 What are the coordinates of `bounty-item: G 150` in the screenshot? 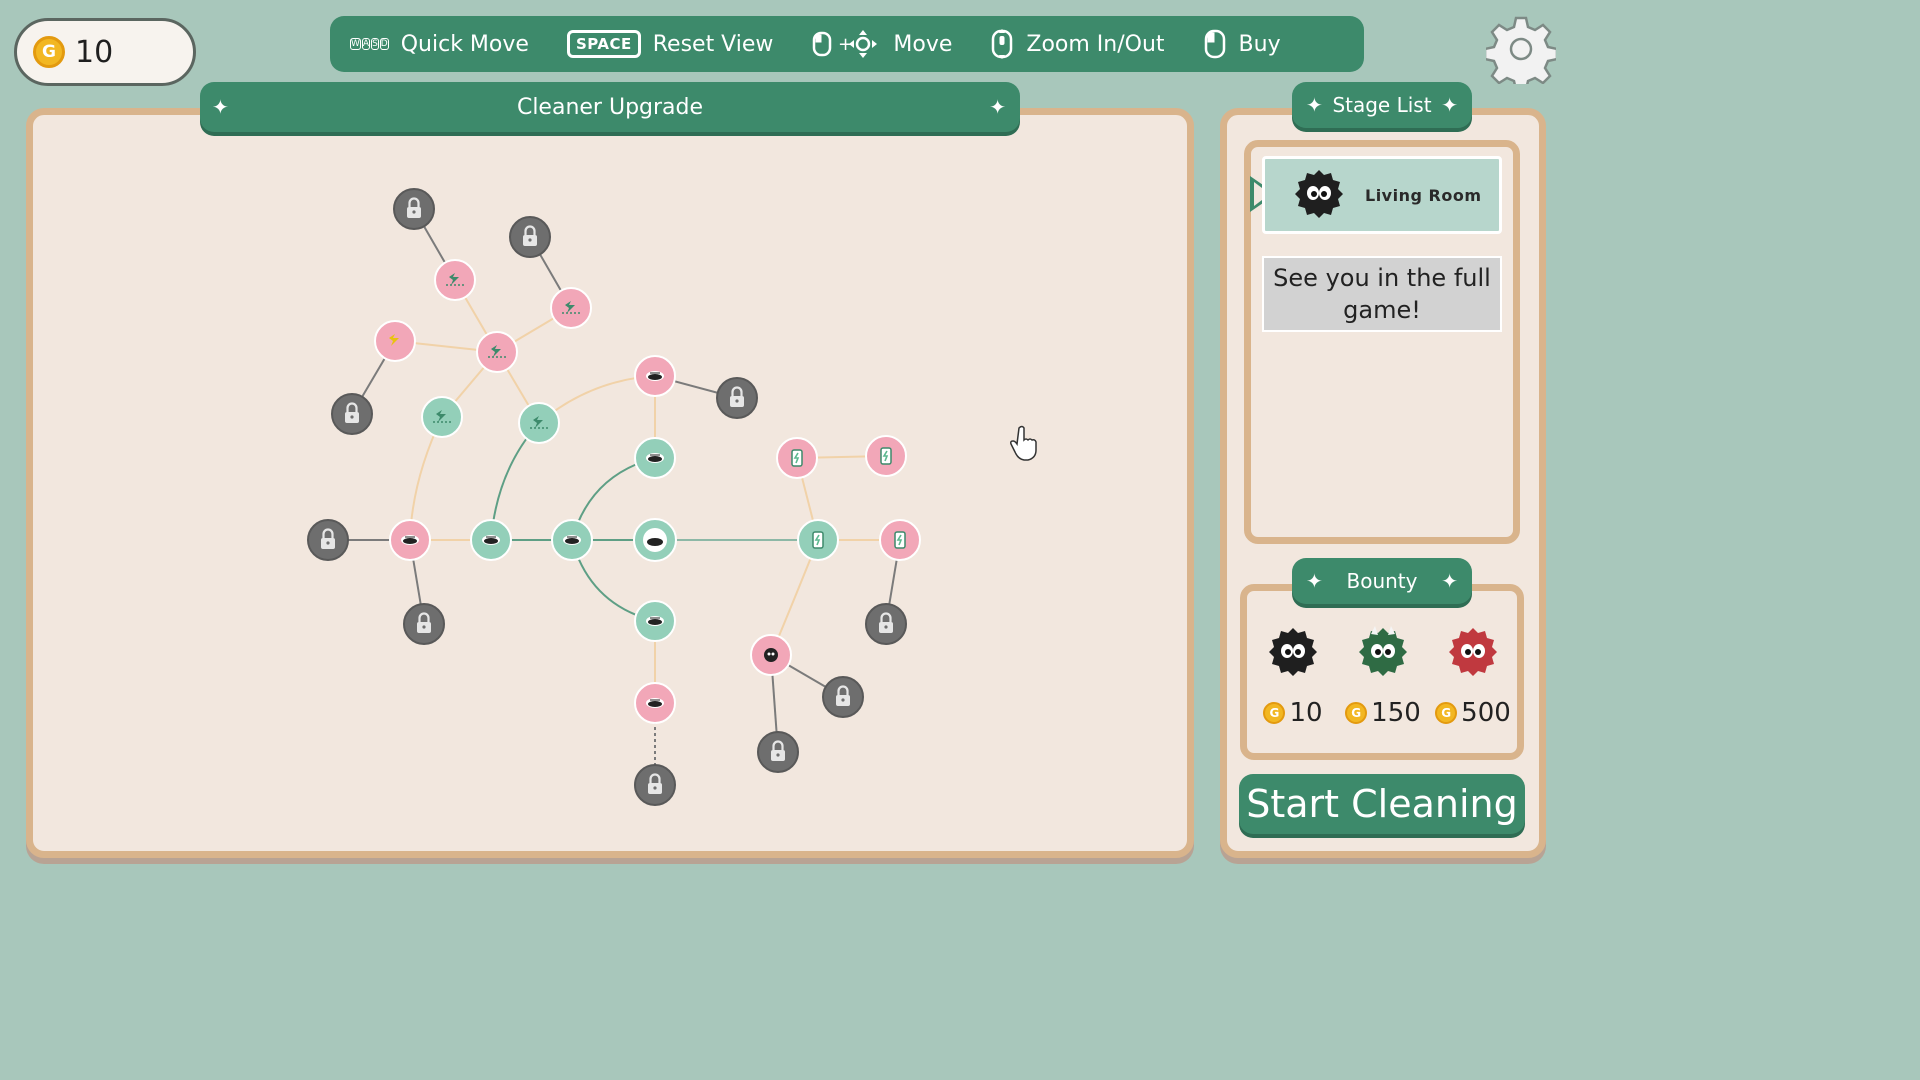 It's located at (1383, 676).